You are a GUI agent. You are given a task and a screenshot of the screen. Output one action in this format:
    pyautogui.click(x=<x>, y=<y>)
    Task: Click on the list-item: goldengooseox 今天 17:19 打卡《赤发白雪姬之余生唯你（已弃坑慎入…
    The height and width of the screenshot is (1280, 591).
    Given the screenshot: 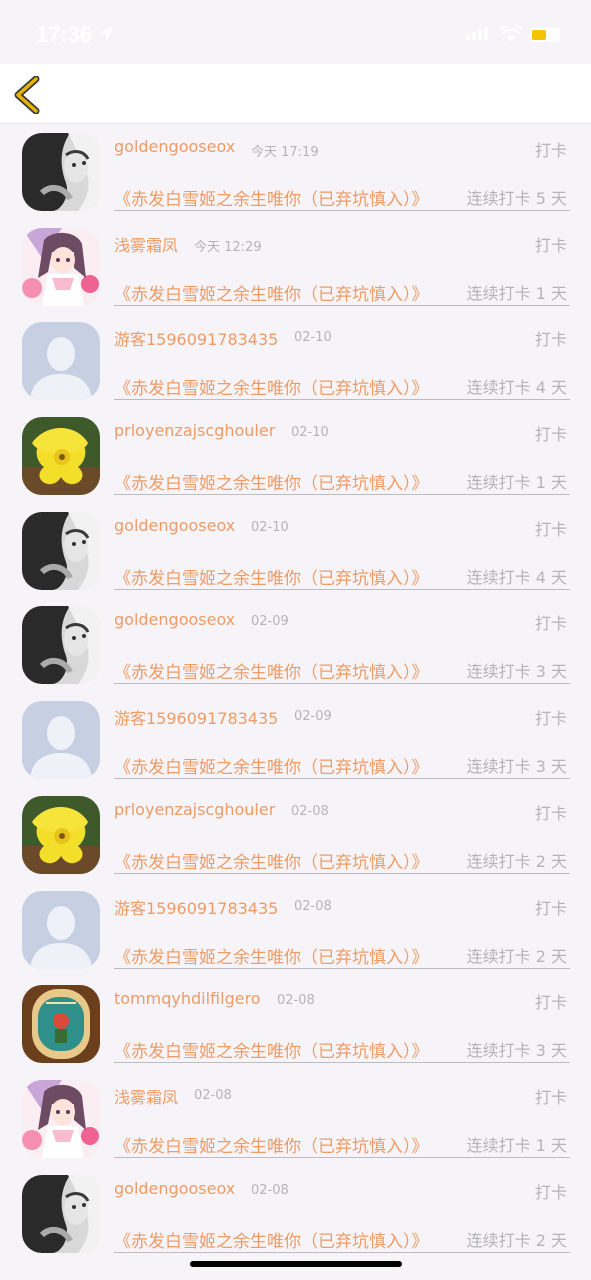 What is the action you would take?
    pyautogui.click(x=295, y=172)
    